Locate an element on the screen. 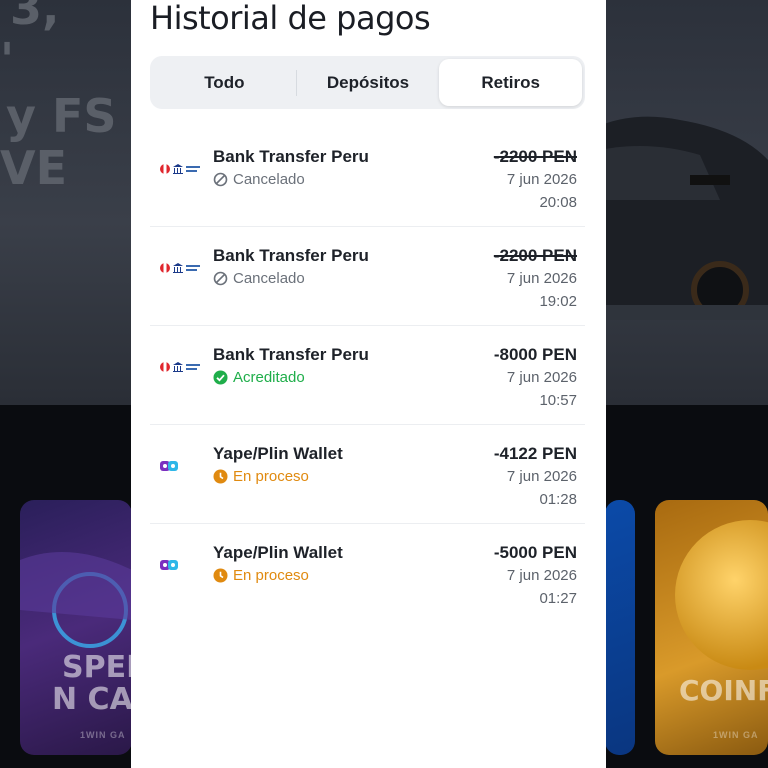  page-title: Historial de pagos is located at coordinates (290, 18).